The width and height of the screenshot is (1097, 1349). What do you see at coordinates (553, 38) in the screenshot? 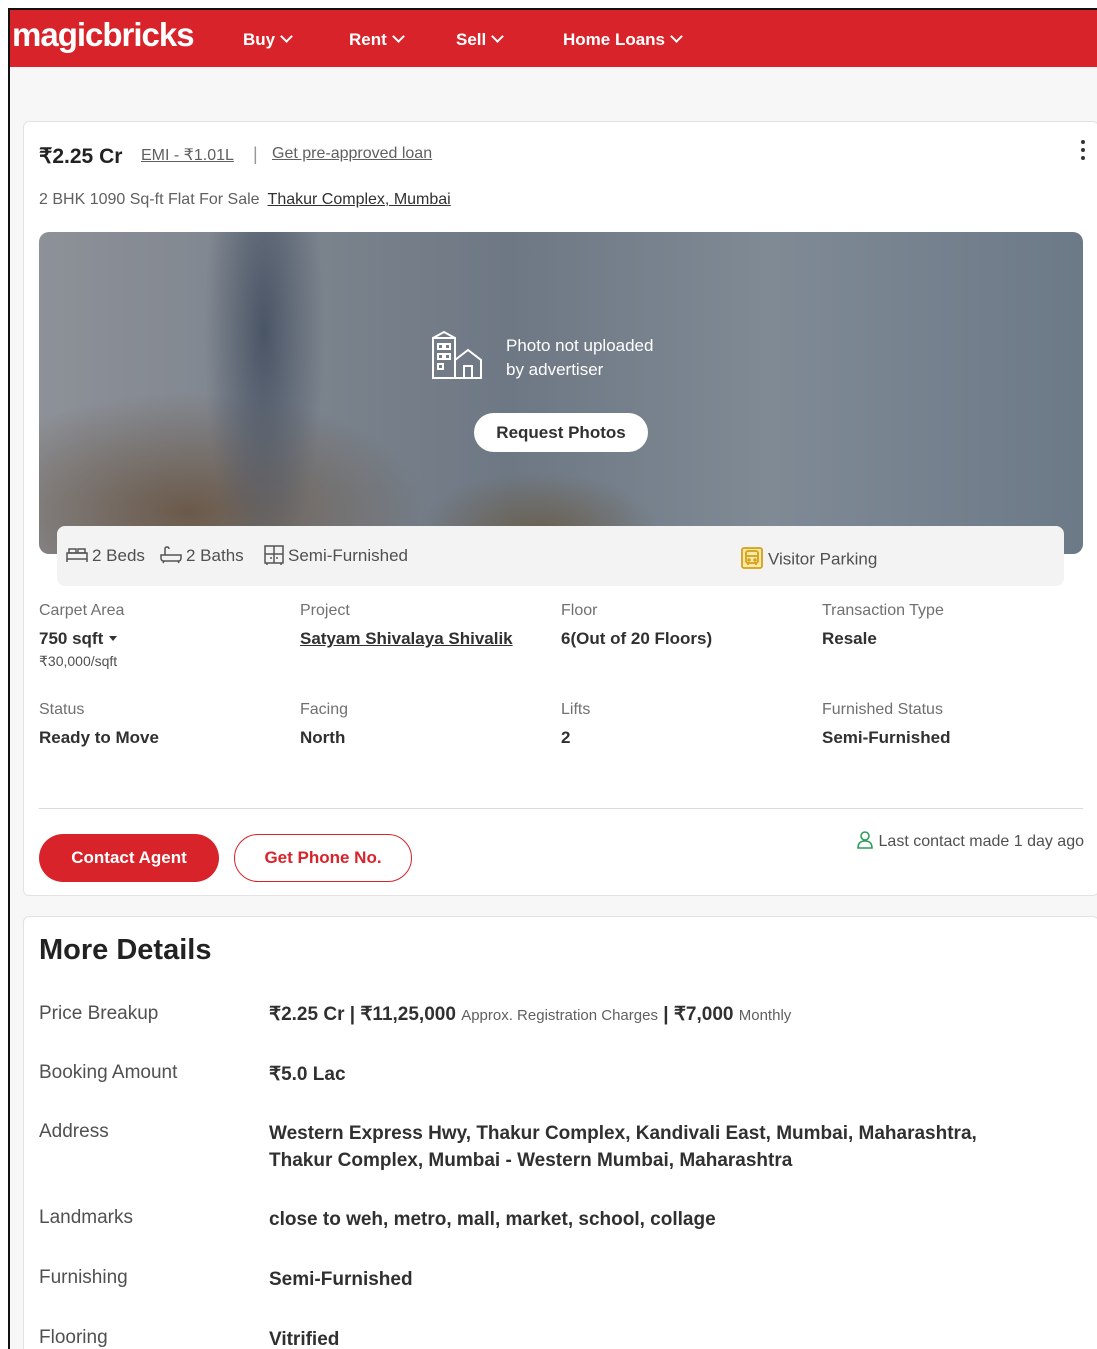
I see `top-navbar: magicbricks Buy Rent Sell Home Loans` at bounding box center [553, 38].